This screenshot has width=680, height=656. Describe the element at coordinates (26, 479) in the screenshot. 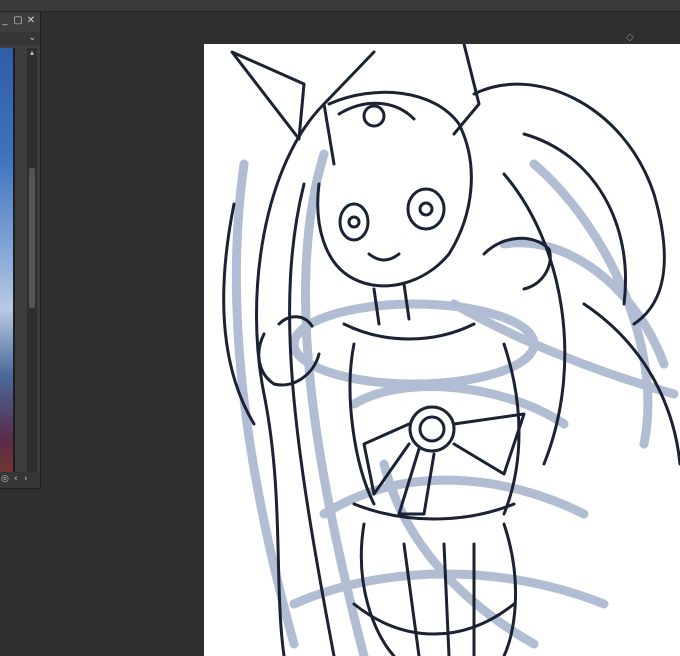

I see `chevron-right-icon: ›` at that location.